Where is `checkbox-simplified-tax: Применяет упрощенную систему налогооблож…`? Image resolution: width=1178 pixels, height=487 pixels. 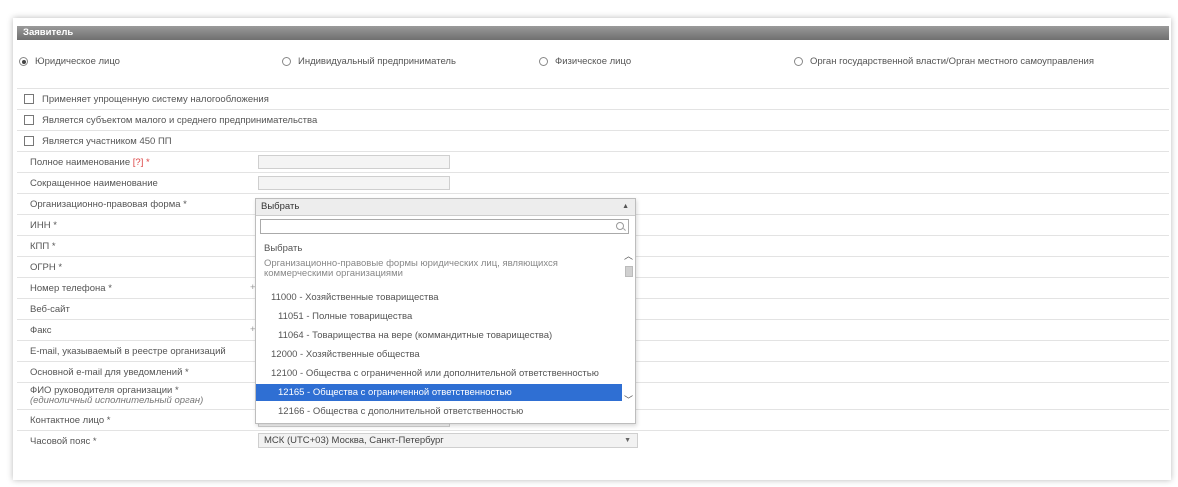 checkbox-simplified-tax: Применяет упрощенную систему налогооблож… is located at coordinates (593, 98).